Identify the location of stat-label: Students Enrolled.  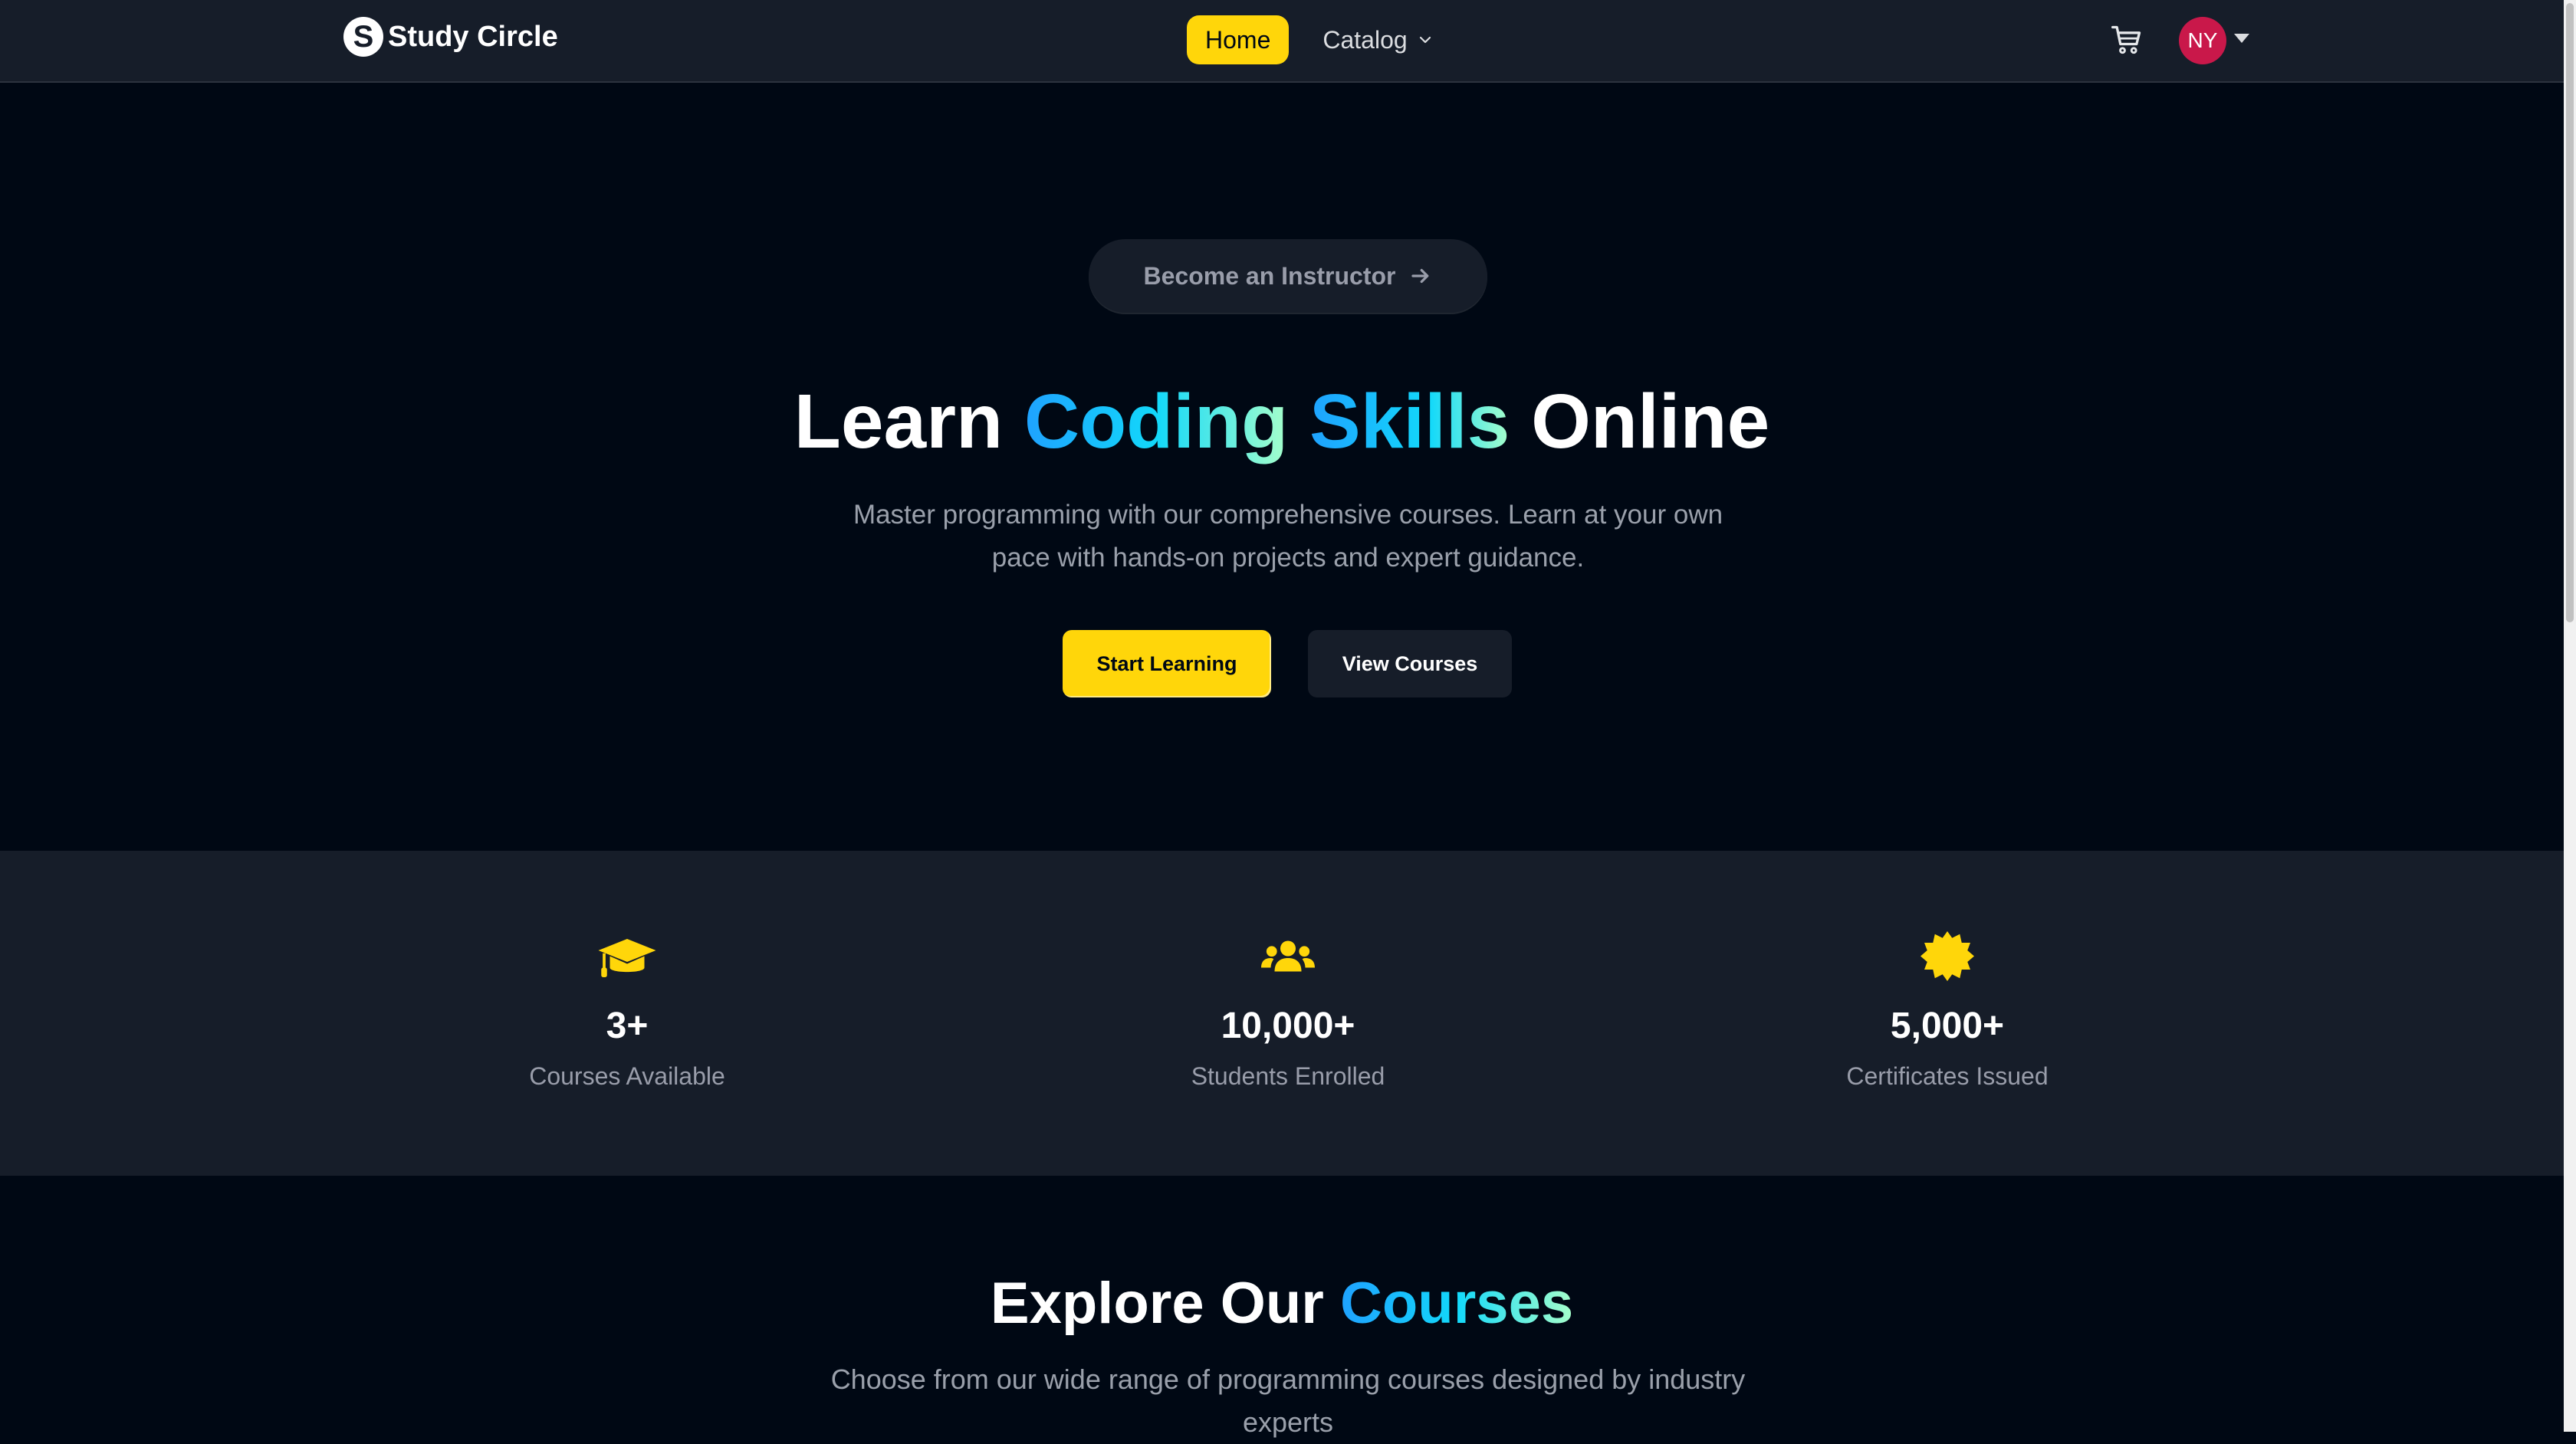
(1288, 1076).